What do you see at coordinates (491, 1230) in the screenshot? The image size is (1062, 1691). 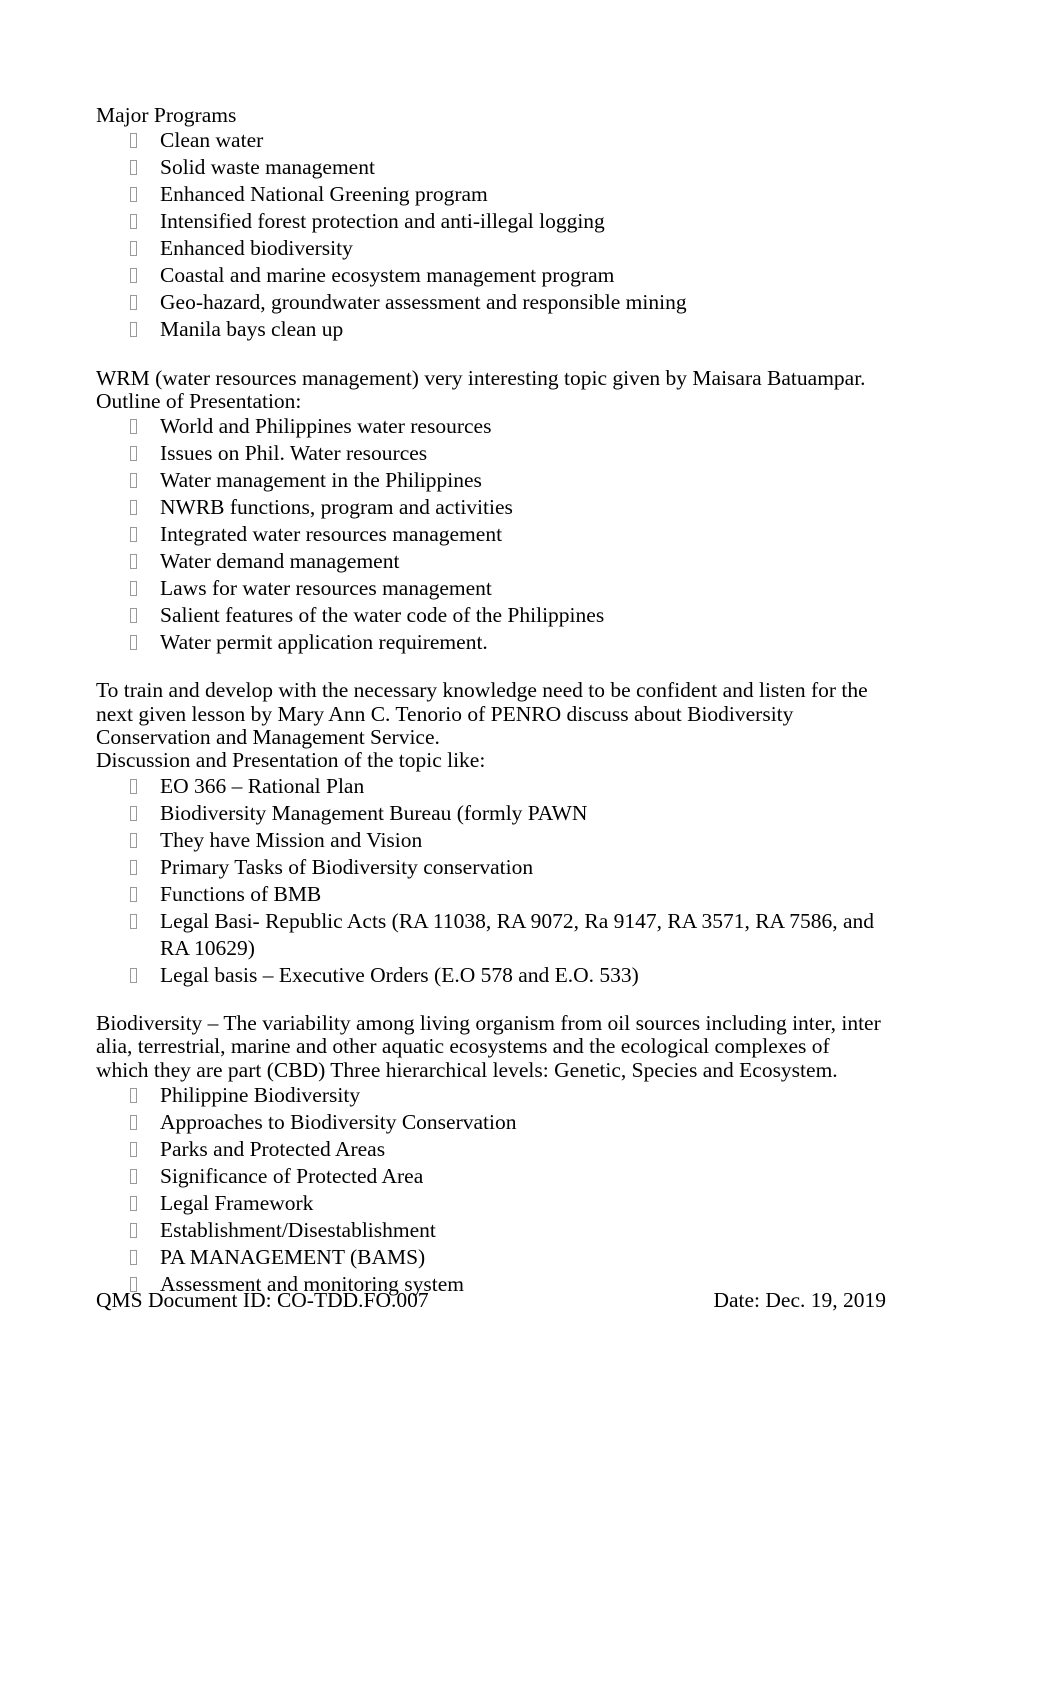 I see `list-item: Establishment/Disestablishment` at bounding box center [491, 1230].